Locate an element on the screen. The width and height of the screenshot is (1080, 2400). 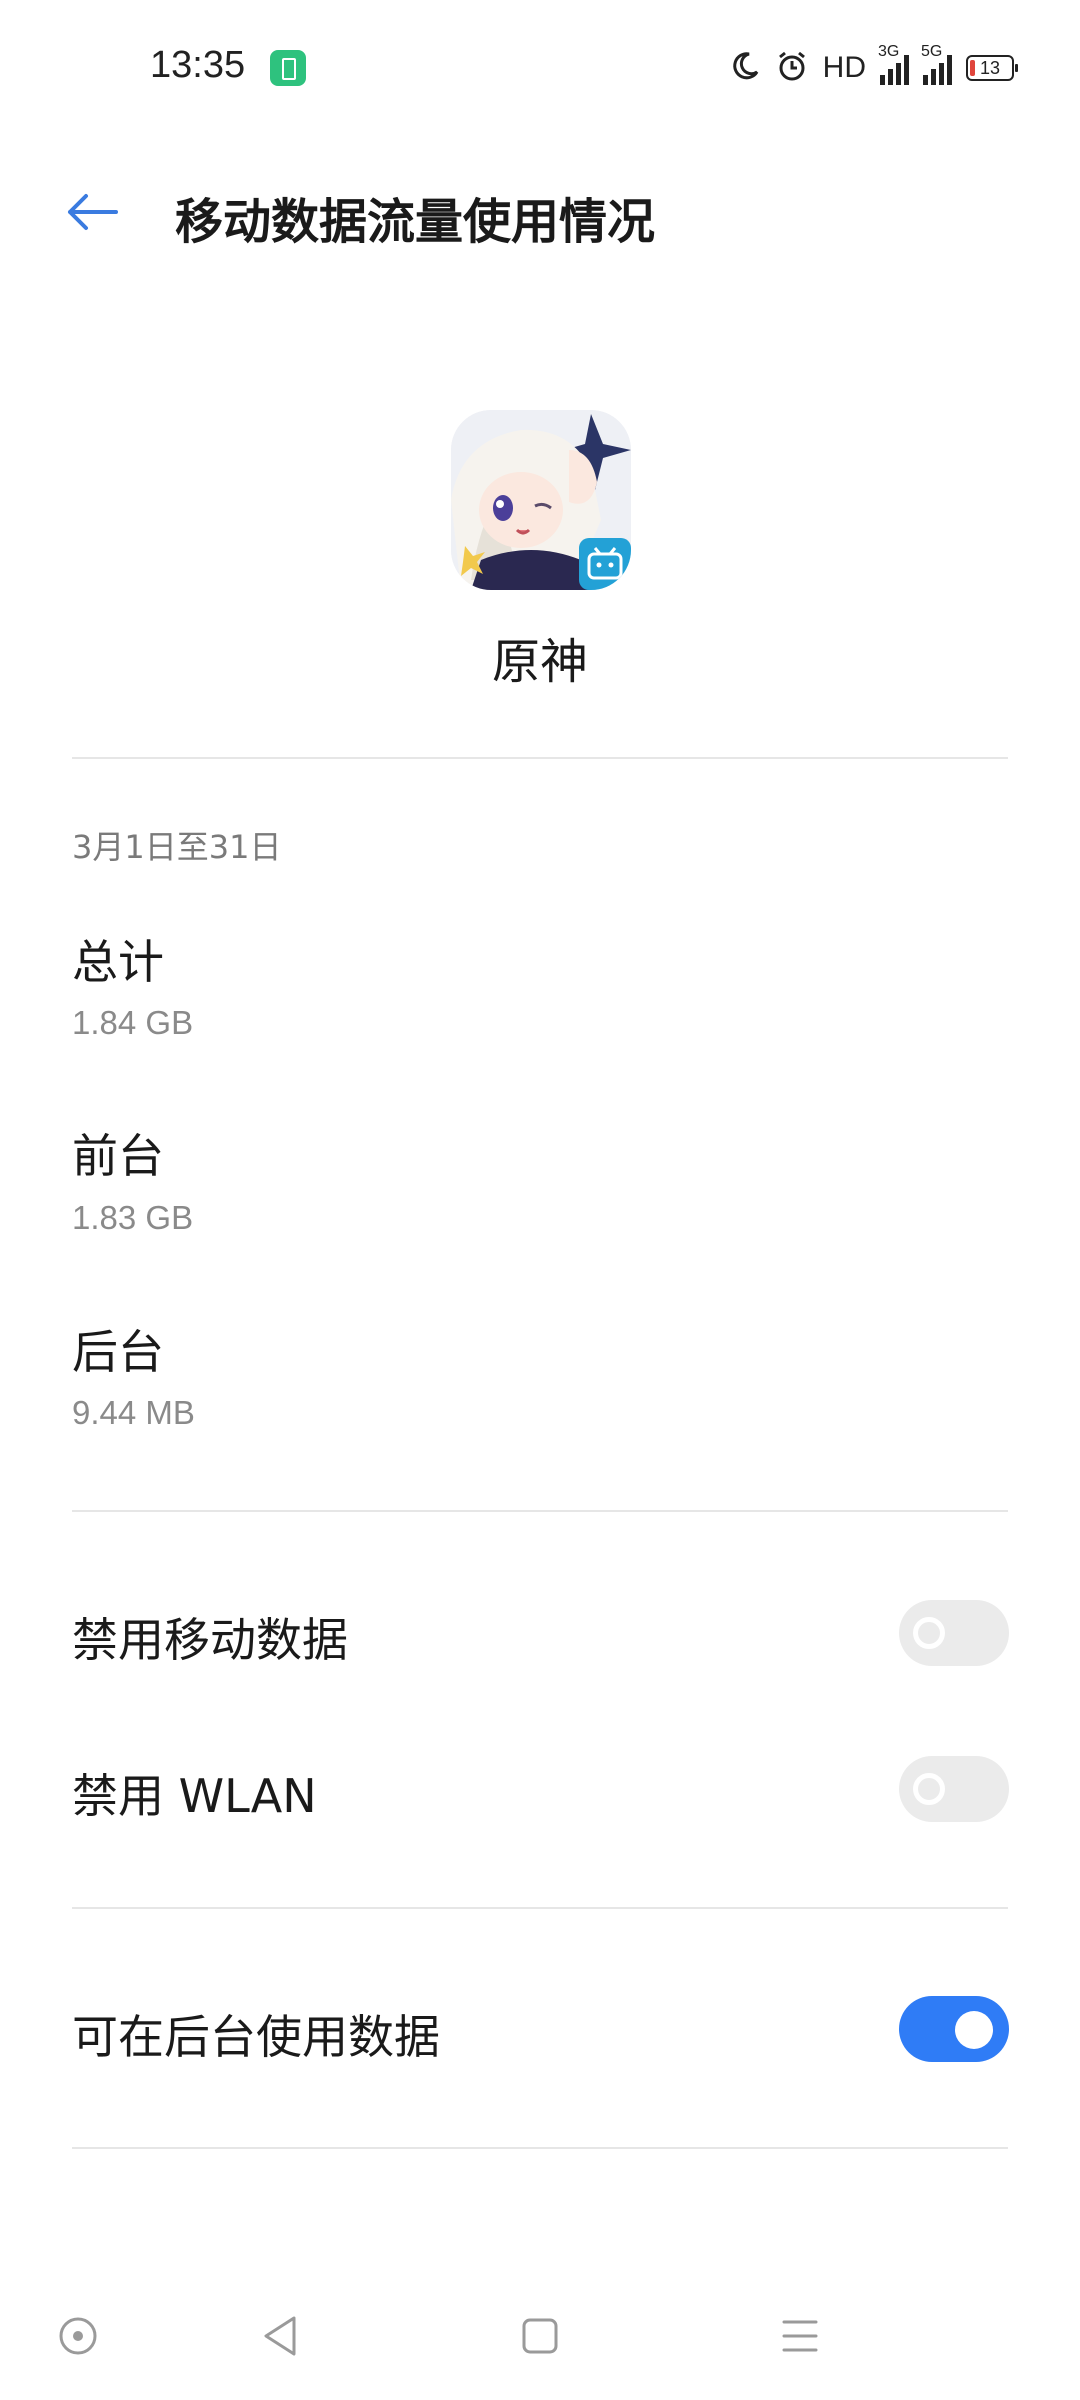
background-data-label: 可在后台使用数据 is located at coordinates (256, 2037).